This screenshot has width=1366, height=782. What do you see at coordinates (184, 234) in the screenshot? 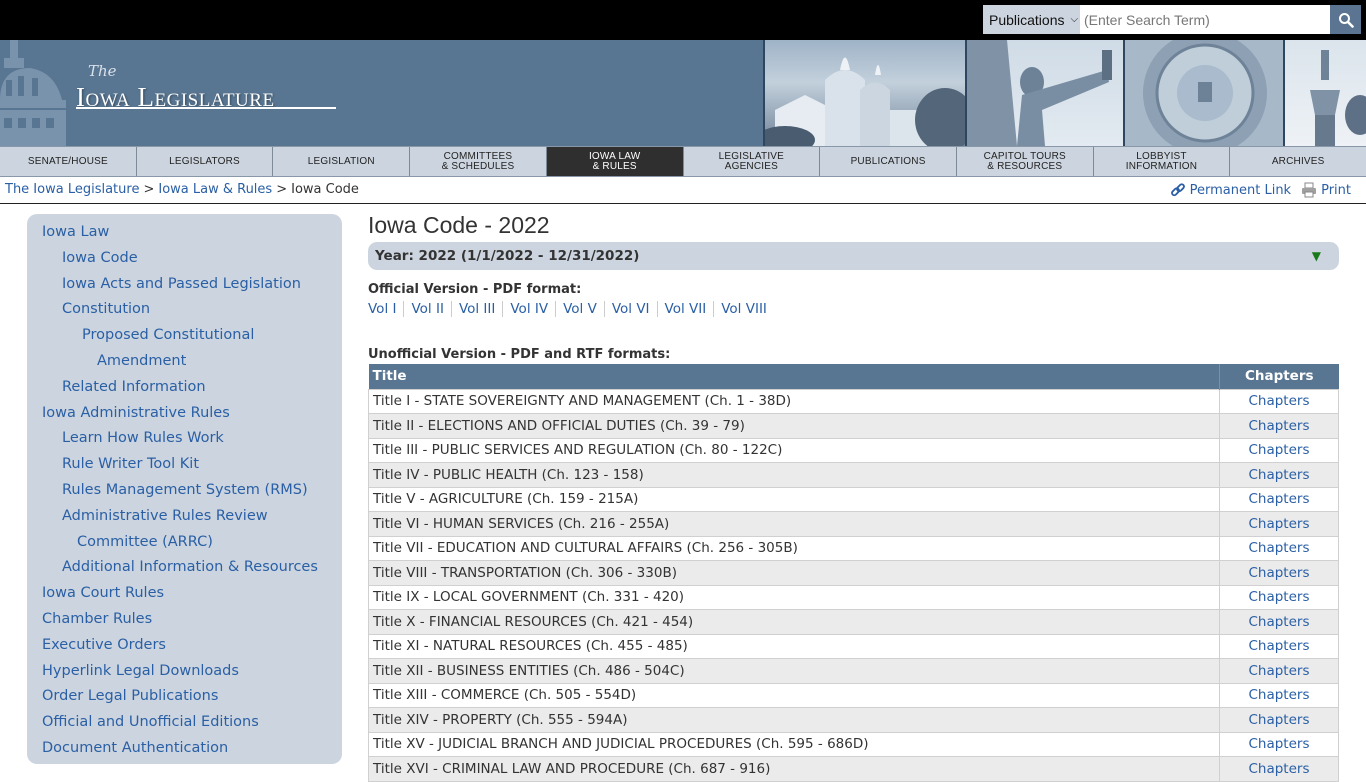
I see `sidebar-item-iowa-law: Iowa Law` at bounding box center [184, 234].